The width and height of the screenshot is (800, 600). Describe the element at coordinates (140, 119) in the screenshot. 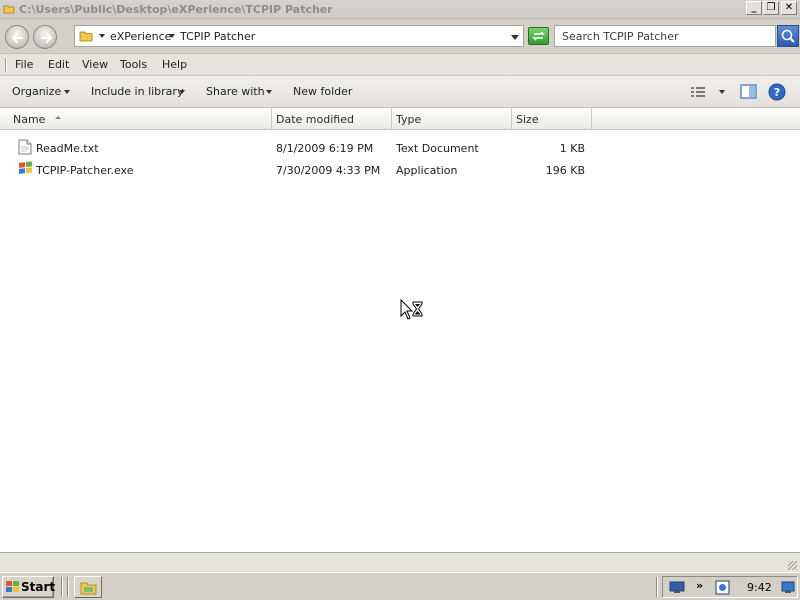

I see `column-header-name: Name` at that location.